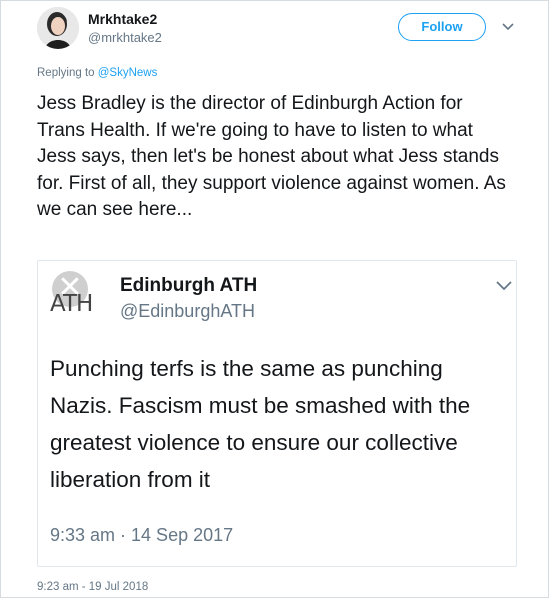 This screenshot has height=600, width=551. Describe the element at coordinates (92, 587) in the screenshot. I see `tweet-timestamp: 9:23 am - 19 Jul 2018` at that location.